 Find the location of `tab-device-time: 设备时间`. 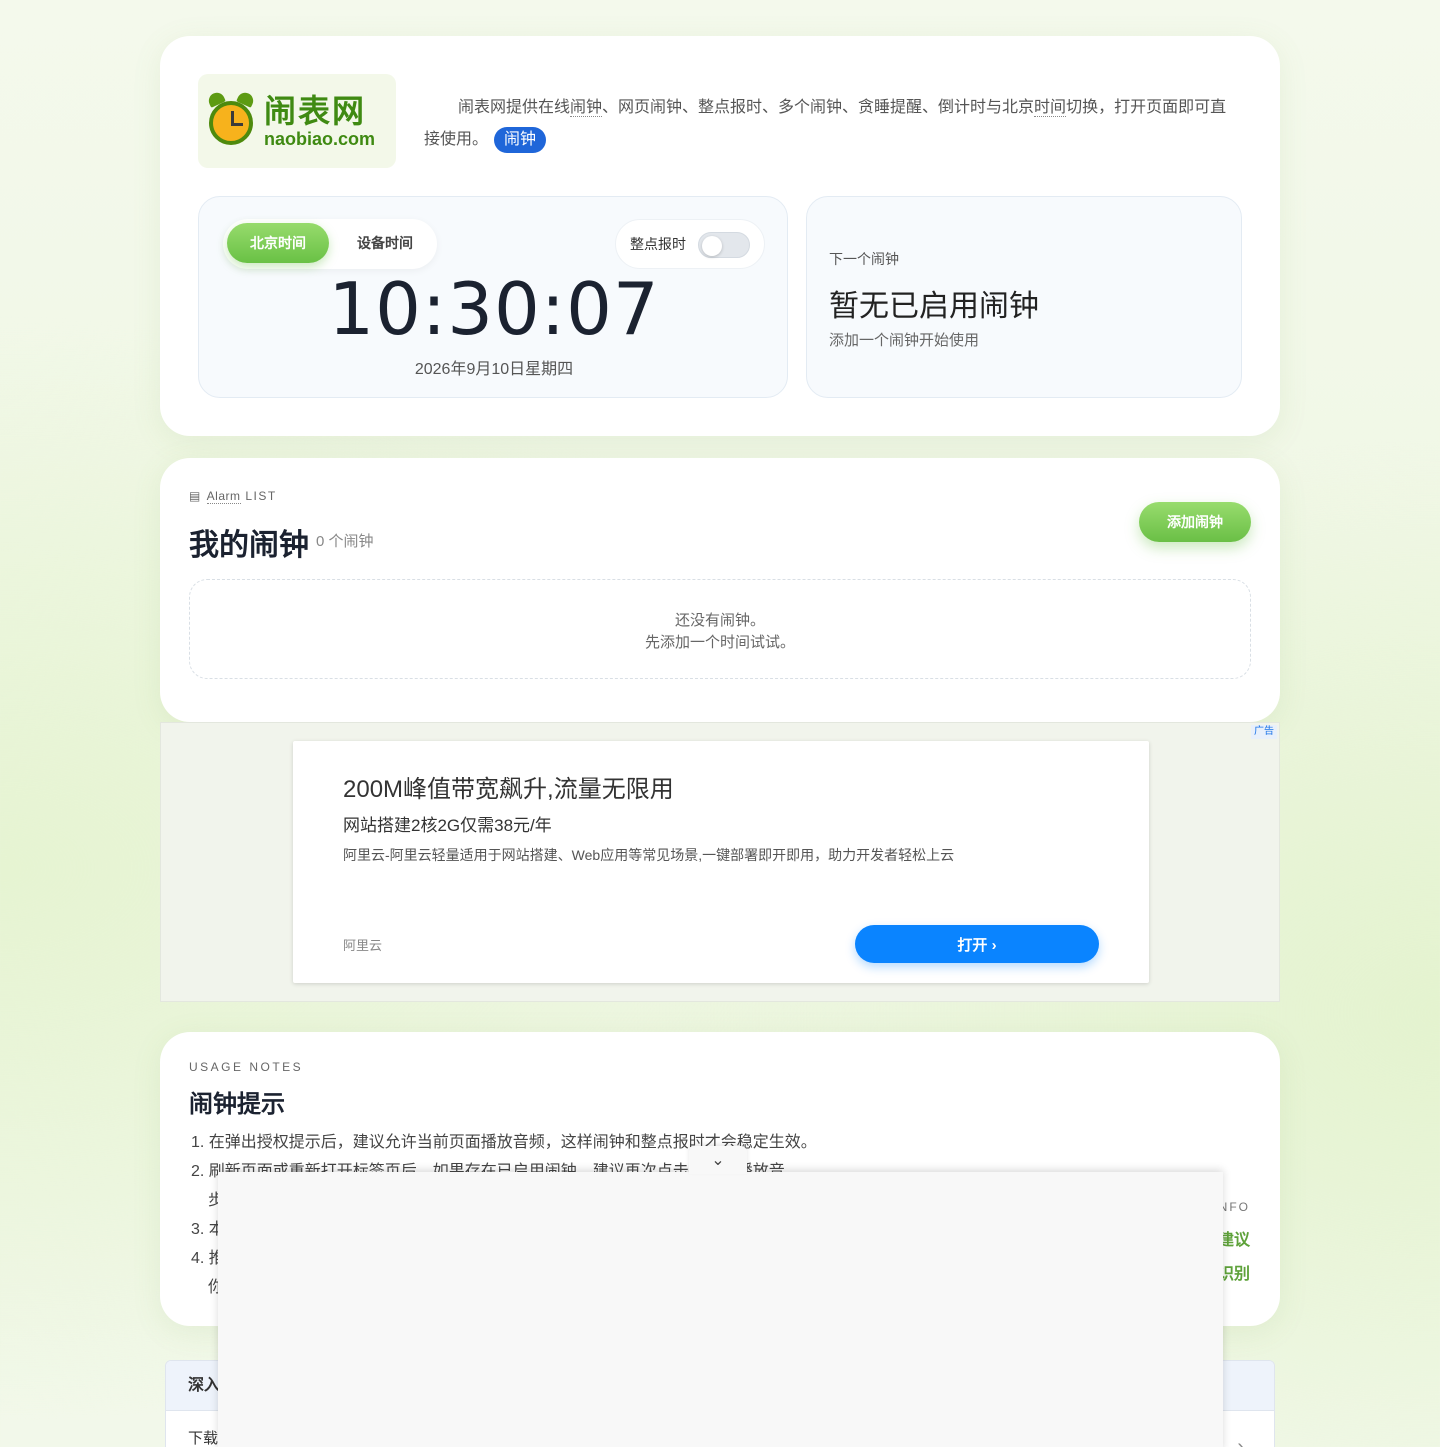

tab-device-time: 设备时间 is located at coordinates (385, 243).